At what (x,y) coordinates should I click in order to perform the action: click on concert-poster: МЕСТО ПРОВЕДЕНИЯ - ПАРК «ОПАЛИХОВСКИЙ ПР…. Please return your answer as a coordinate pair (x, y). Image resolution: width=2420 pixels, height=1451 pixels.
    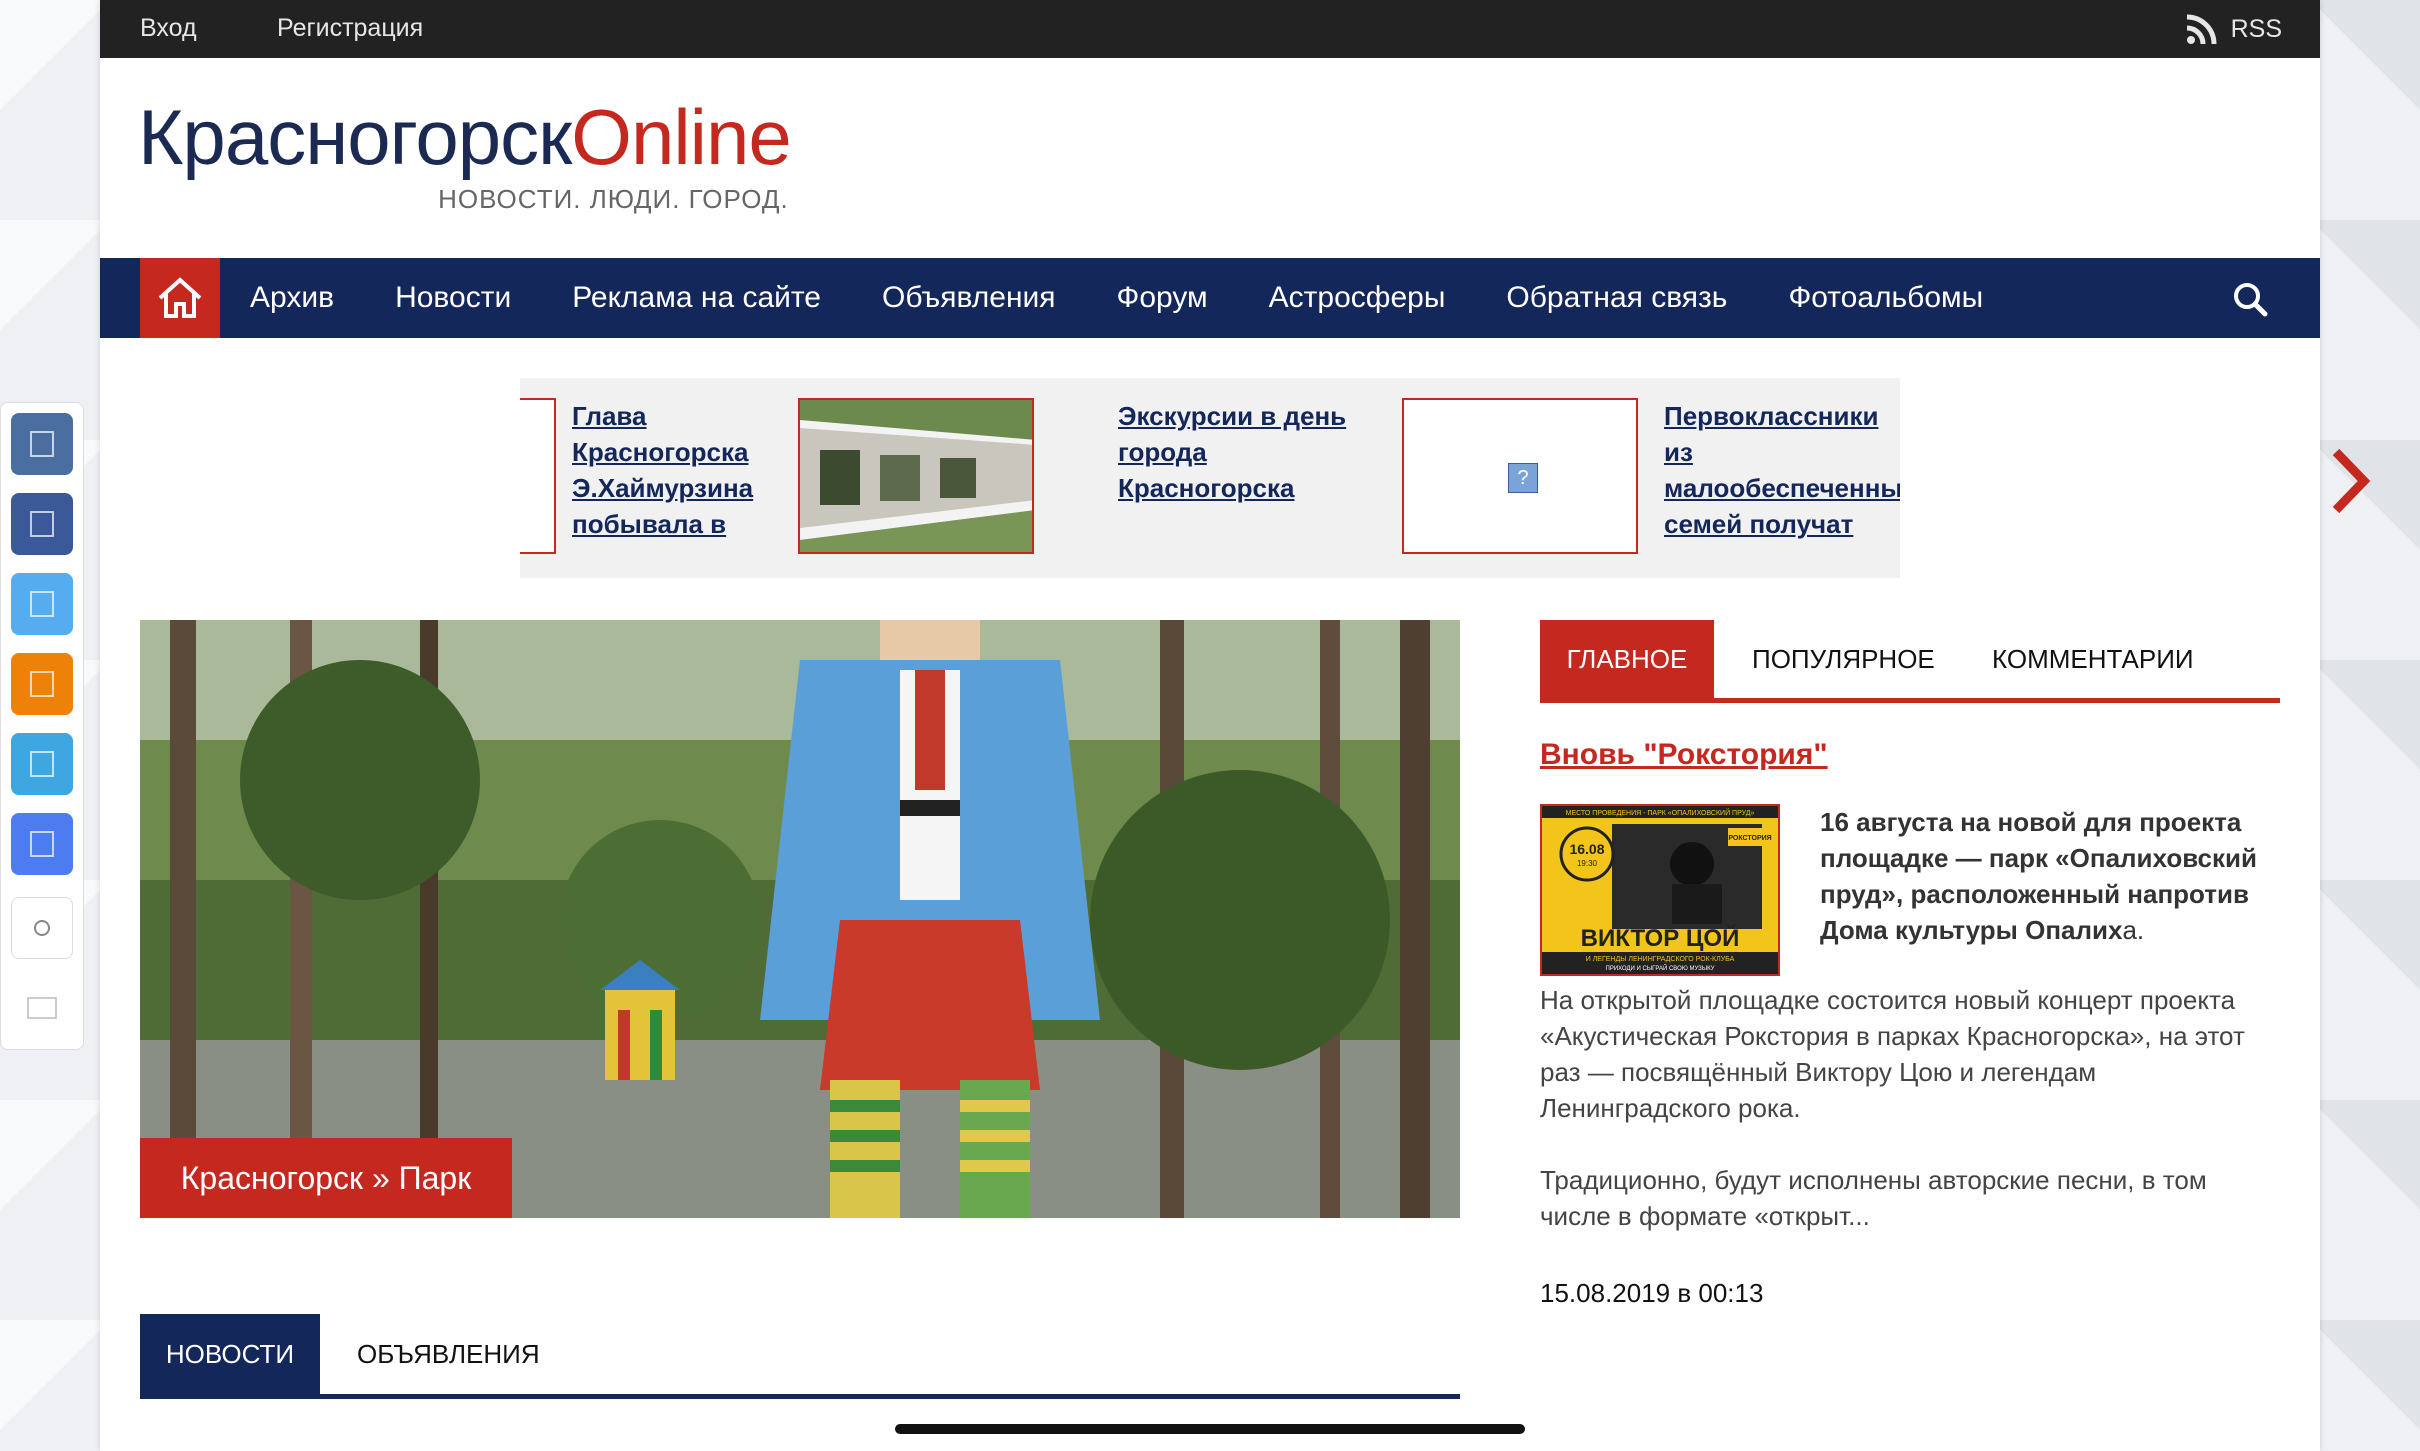
    Looking at the image, I should click on (1660, 890).